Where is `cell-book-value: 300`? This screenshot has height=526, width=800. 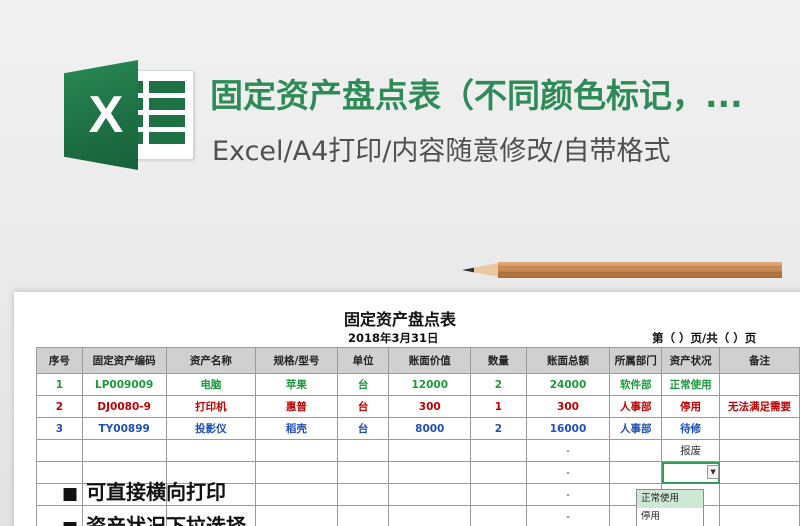
cell-book-value: 300 is located at coordinates (430, 406).